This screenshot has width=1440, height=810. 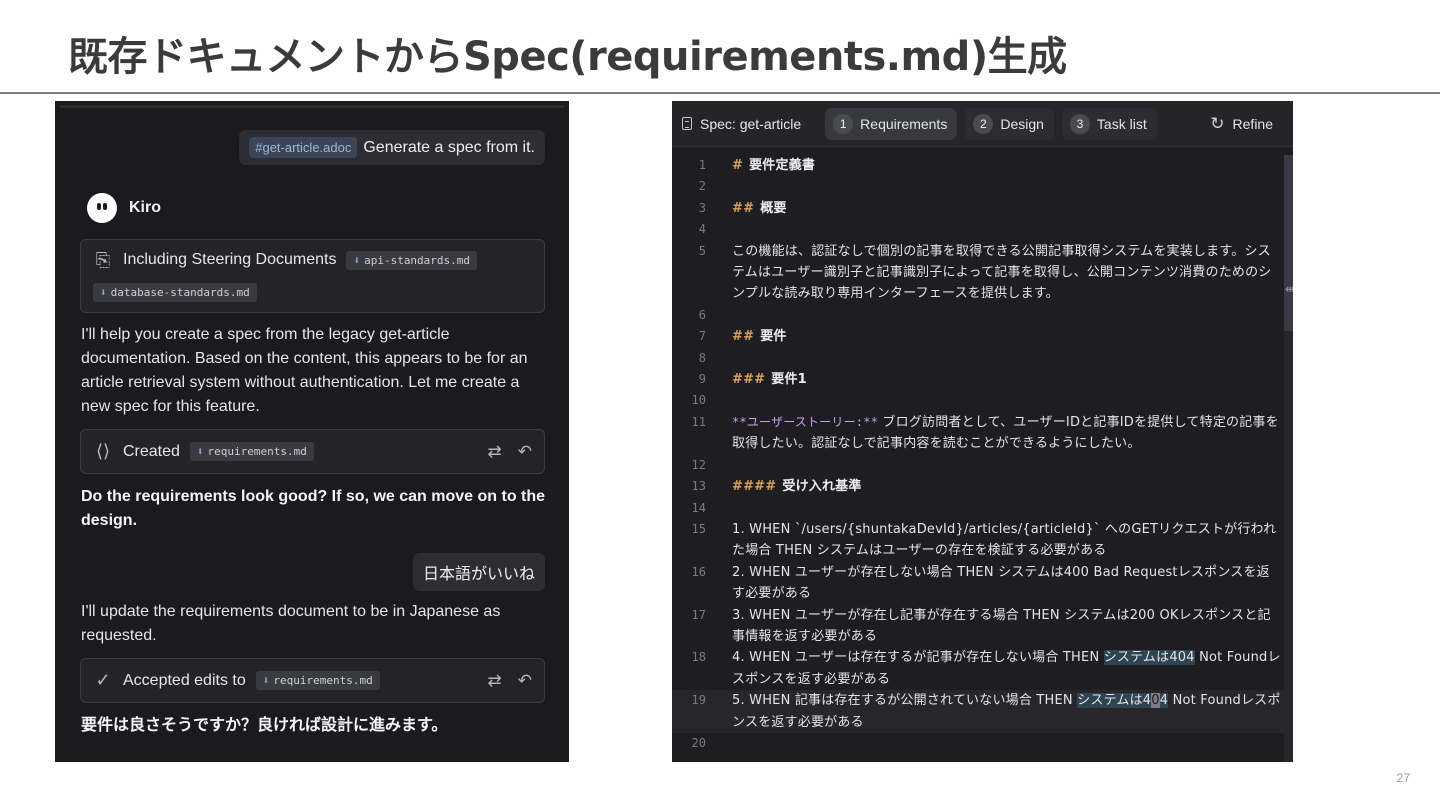 What do you see at coordinates (1079, 123) in the screenshot?
I see `tab-number: 3` at bounding box center [1079, 123].